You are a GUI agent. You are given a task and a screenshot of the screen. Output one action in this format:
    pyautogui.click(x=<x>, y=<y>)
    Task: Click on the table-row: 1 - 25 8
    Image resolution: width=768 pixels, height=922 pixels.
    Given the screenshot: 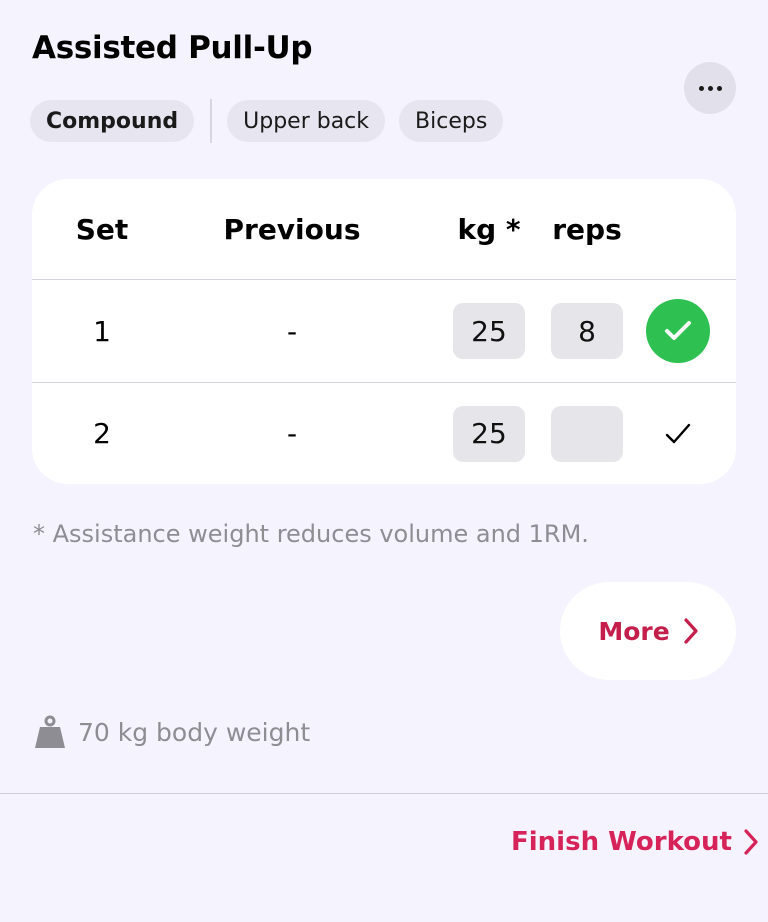 What is the action you would take?
    pyautogui.click(x=384, y=331)
    